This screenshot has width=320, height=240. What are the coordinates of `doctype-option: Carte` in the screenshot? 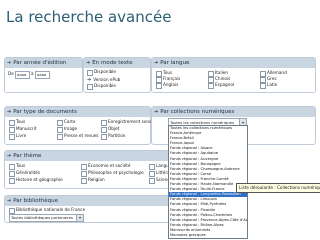 It's located at (70, 121).